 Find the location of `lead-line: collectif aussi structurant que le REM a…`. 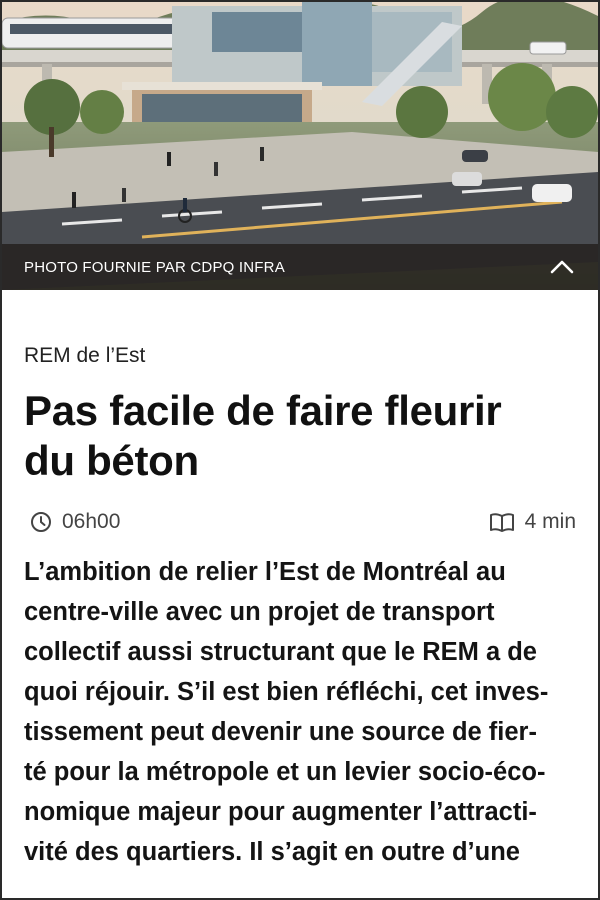

lead-line: collectif aussi structurant que le REM a… is located at coordinates (280, 652).